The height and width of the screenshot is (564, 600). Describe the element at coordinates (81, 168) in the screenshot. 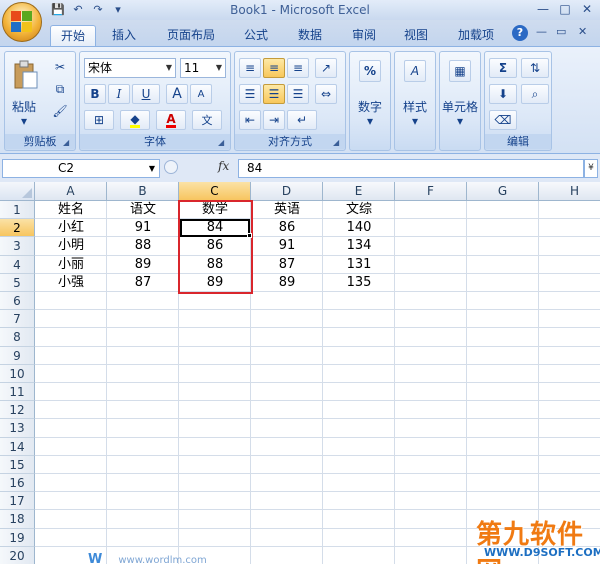

I see `name-box: C2 ▼` at that location.